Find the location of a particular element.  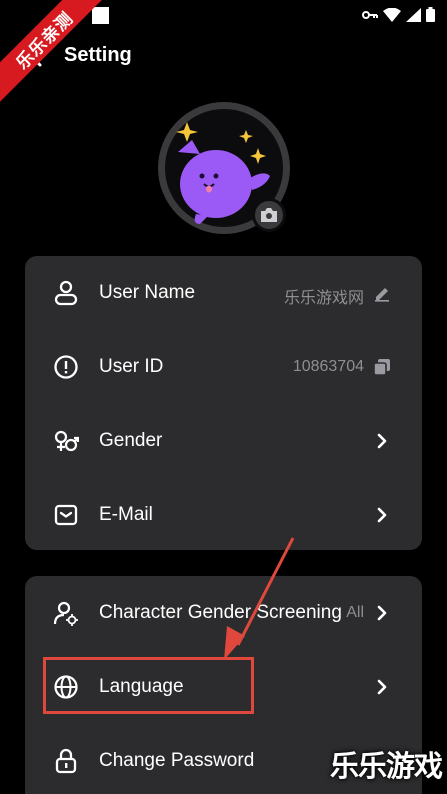

user-id-label: User ID is located at coordinates (131, 366).